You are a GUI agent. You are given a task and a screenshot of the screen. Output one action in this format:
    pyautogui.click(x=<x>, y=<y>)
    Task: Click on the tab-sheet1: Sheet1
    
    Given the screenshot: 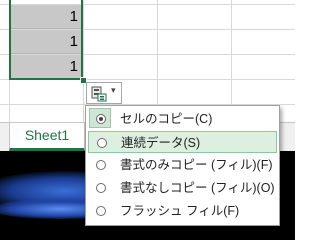 What is the action you would take?
    pyautogui.click(x=47, y=137)
    